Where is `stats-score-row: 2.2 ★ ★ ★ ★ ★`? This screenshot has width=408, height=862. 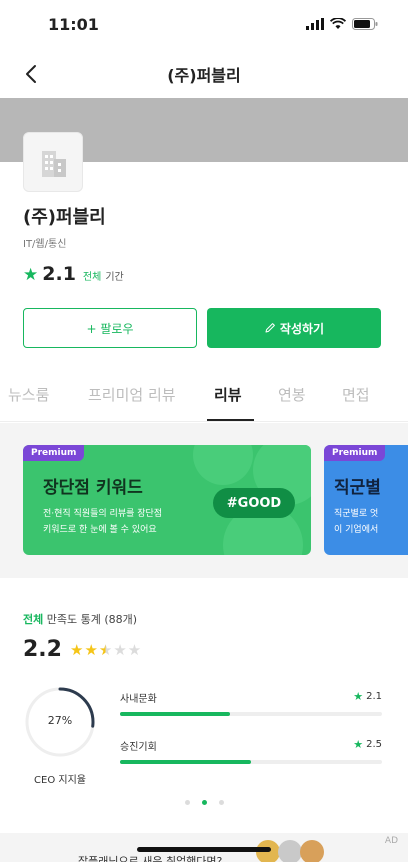 stats-score-row: 2.2 ★ ★ ★ ★ ★ is located at coordinates (82, 649).